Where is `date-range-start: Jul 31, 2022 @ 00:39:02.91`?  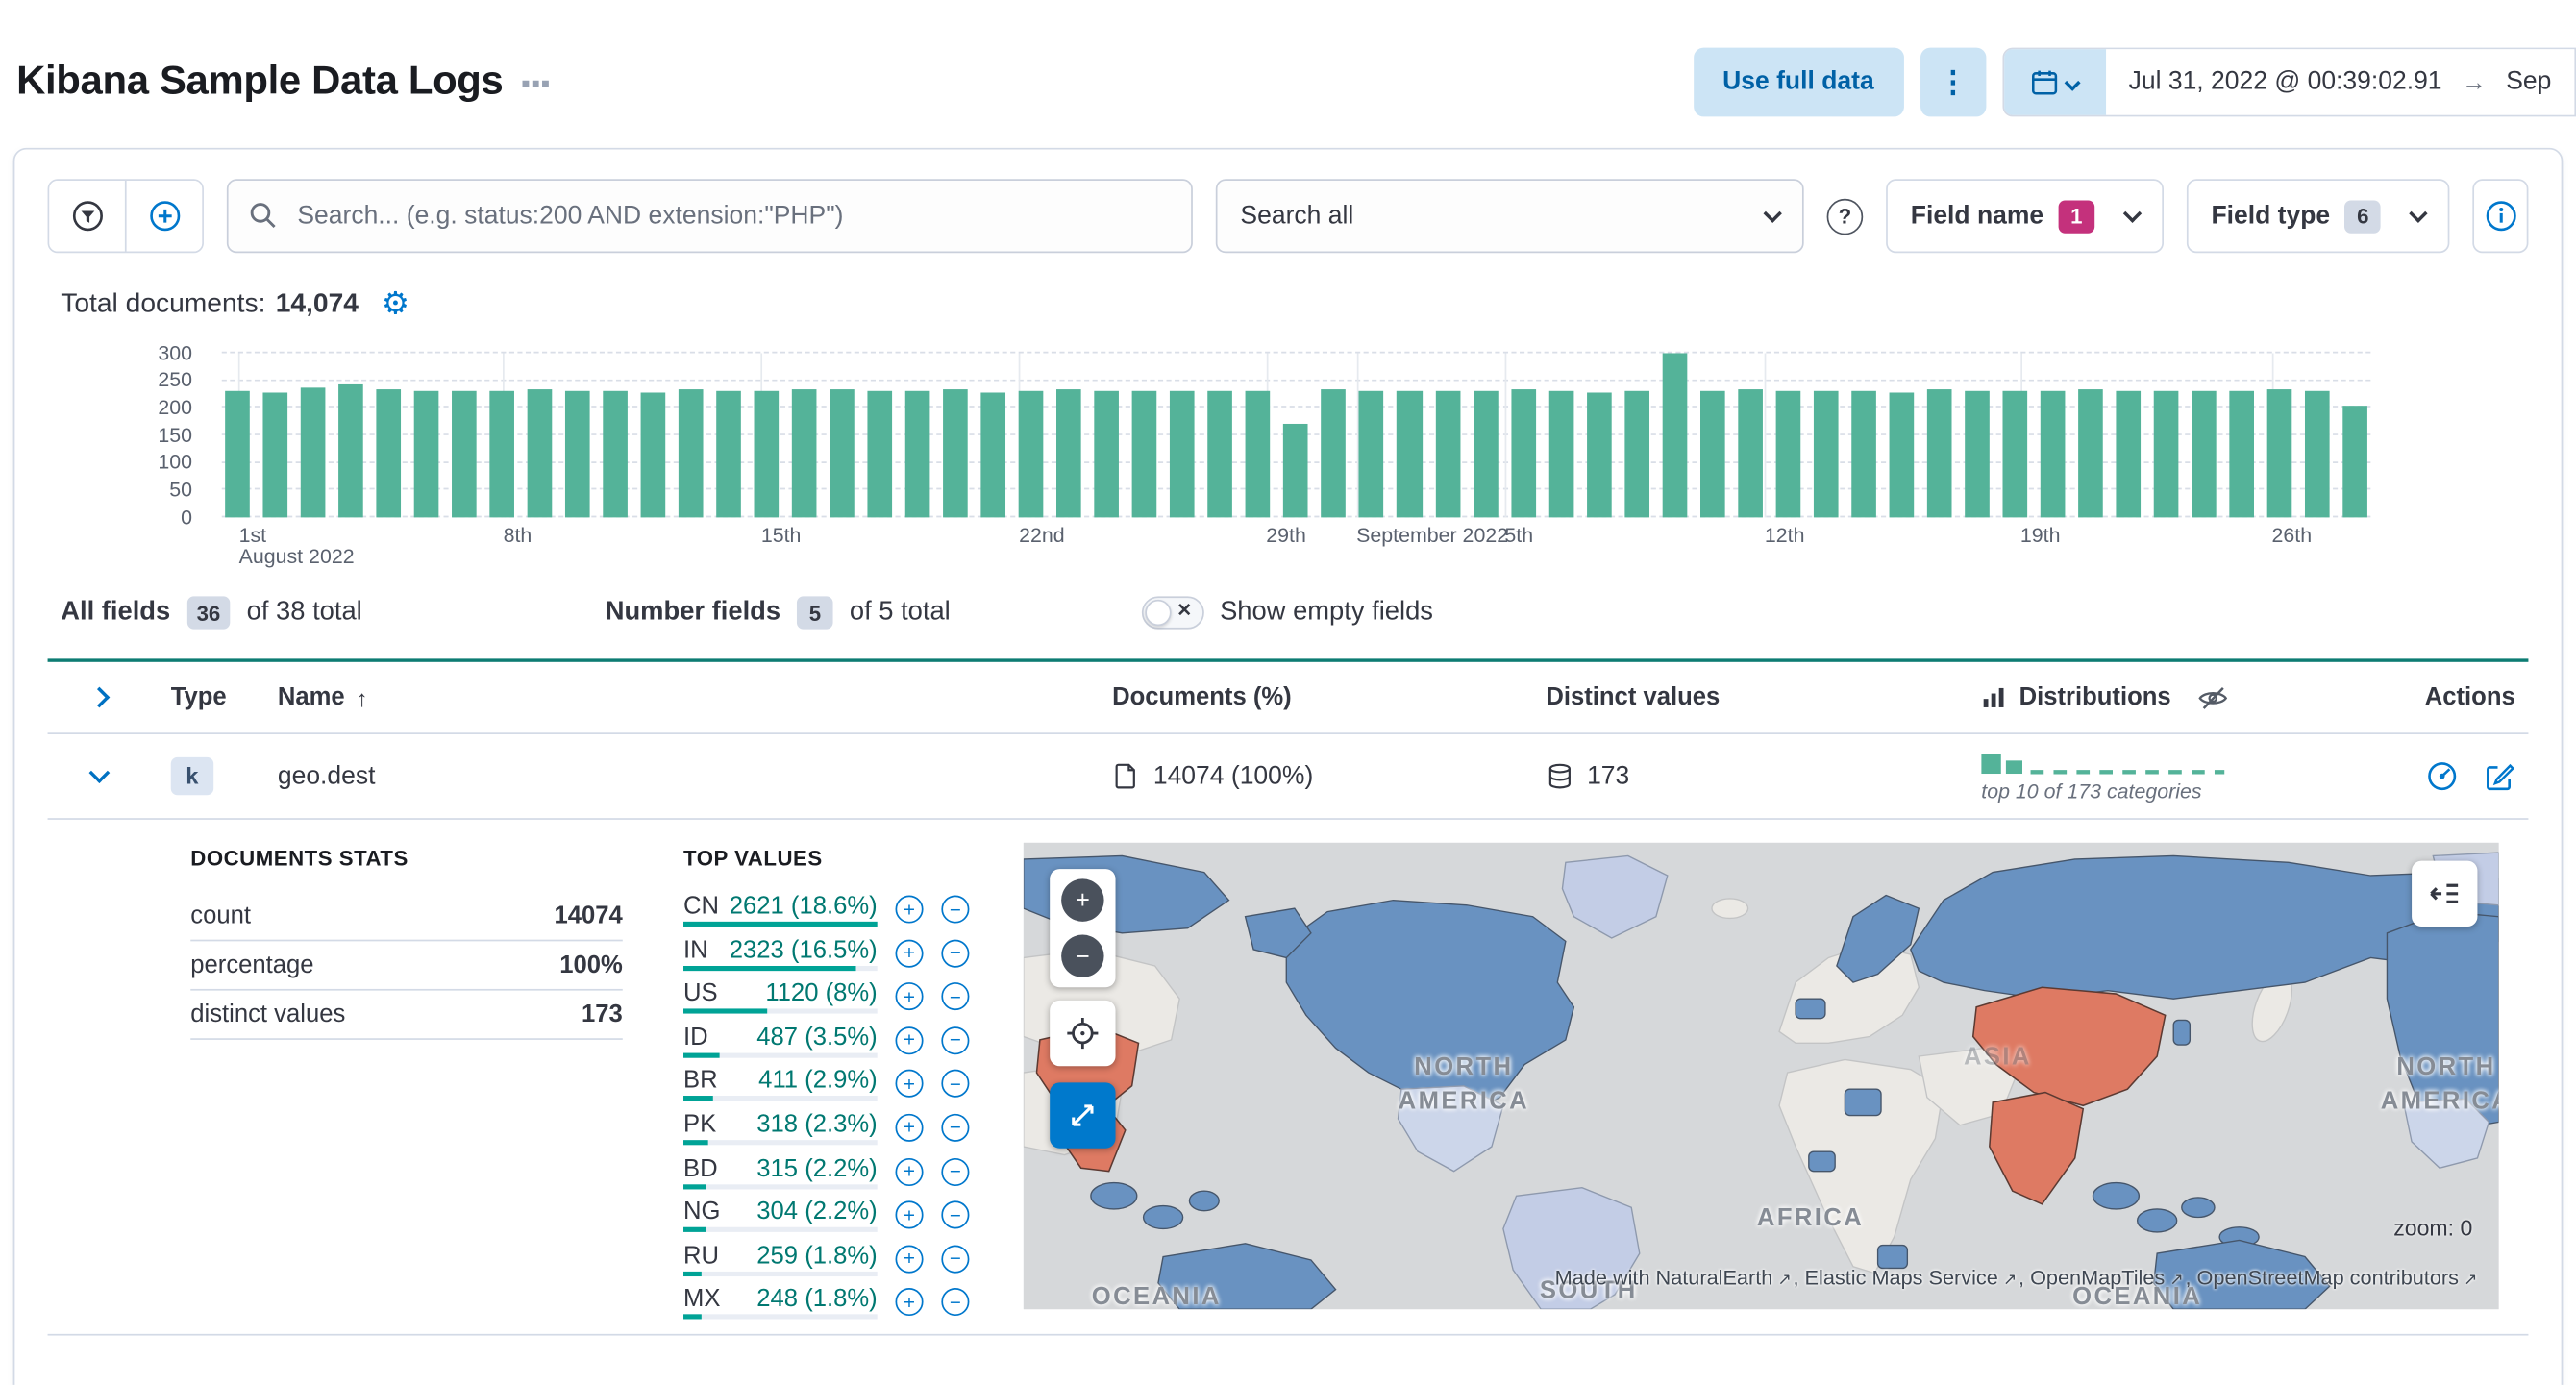
date-range-start: Jul 31, 2022 @ 00:39:02.91 is located at coordinates (2286, 82).